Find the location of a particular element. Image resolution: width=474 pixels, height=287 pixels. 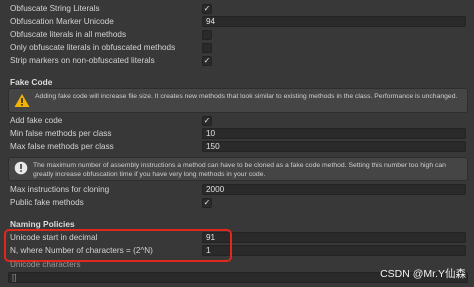

only-obfuscated-methods-checkbox is located at coordinates (207, 47).